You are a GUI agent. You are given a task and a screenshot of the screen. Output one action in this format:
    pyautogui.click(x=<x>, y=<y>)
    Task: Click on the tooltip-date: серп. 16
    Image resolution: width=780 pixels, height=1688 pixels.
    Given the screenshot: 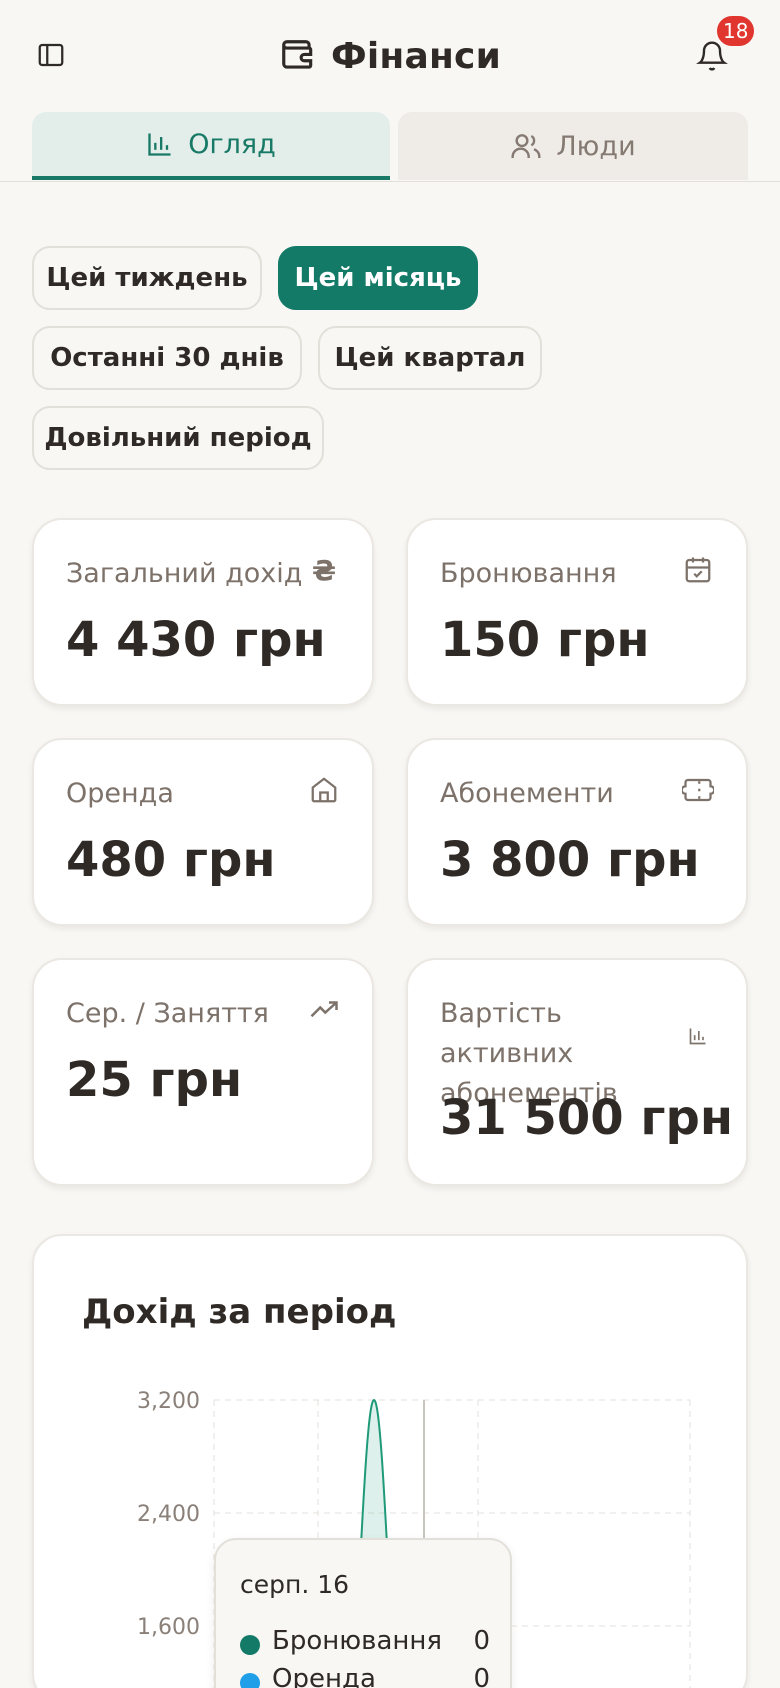 What is the action you would take?
    pyautogui.click(x=295, y=1584)
    